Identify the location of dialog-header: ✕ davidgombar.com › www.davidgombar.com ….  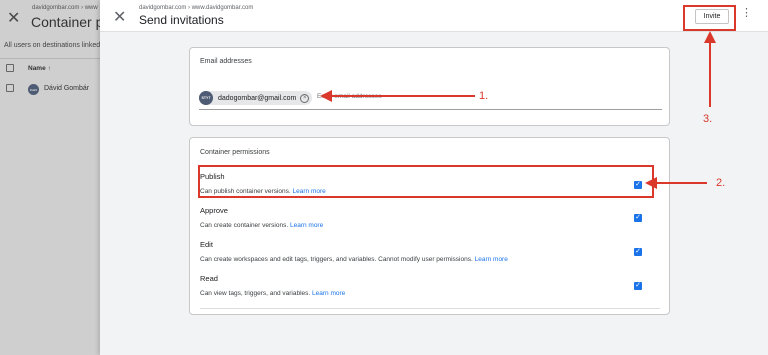
(434, 16).